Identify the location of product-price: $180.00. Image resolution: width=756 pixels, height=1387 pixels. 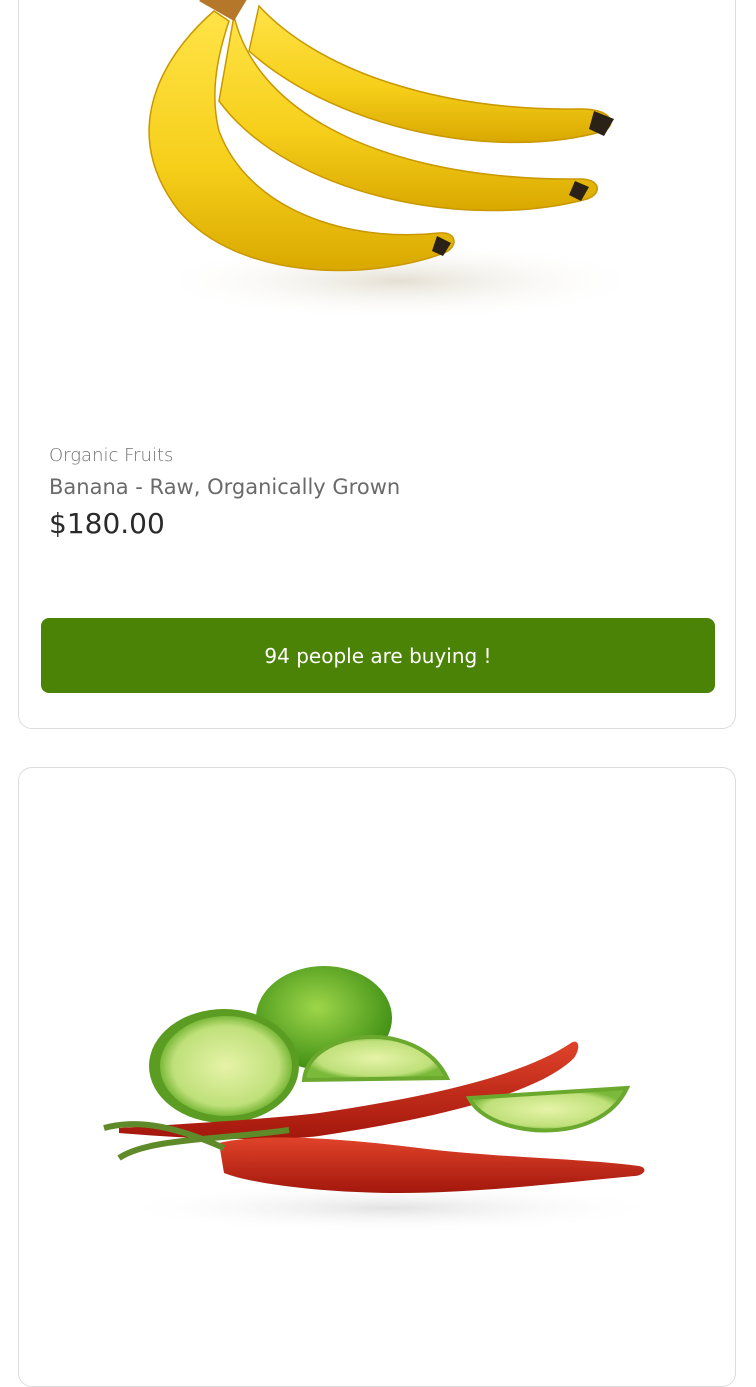
(107, 523).